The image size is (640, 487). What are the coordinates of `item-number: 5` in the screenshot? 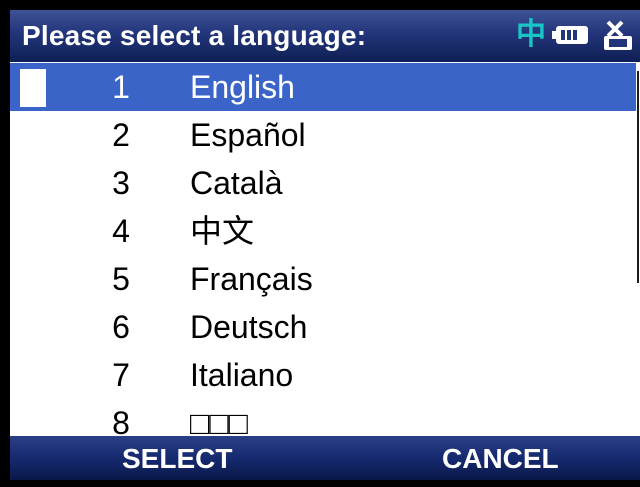 It's located at (121, 279).